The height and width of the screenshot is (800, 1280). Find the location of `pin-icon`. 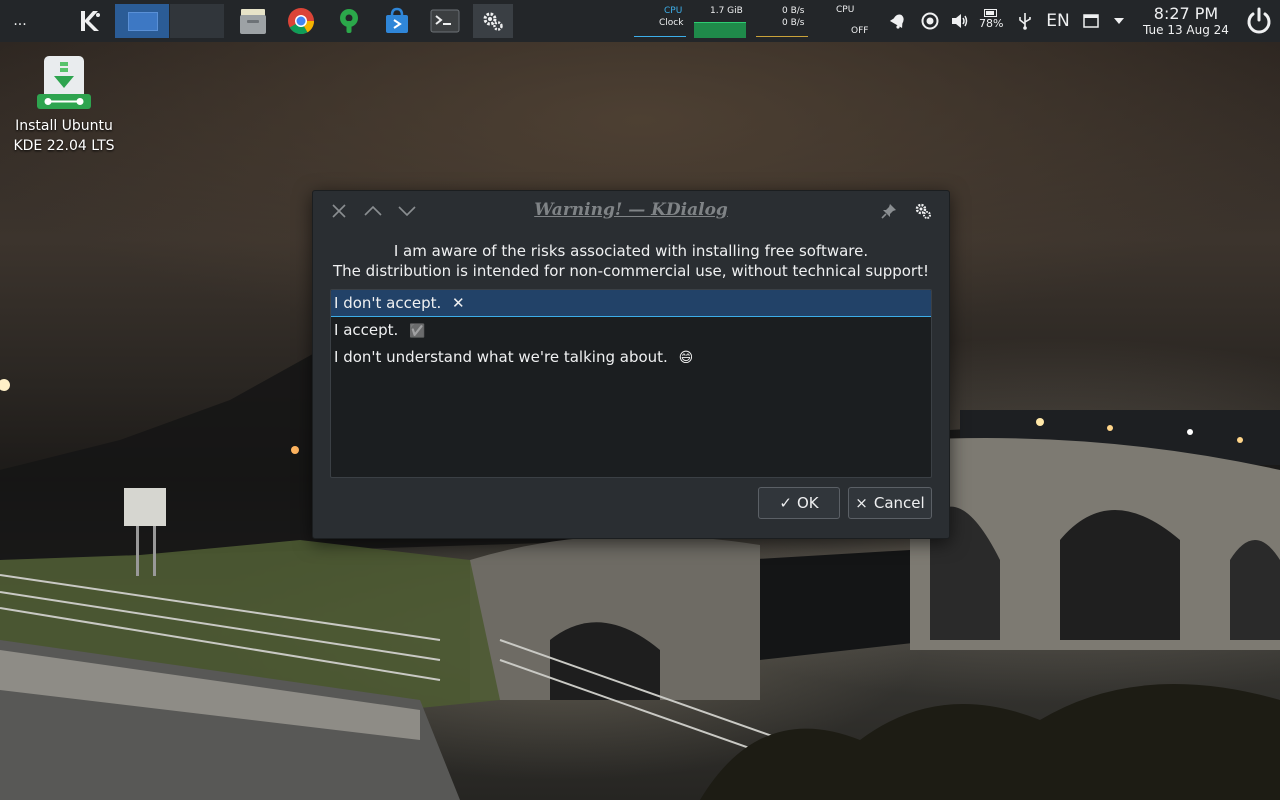

pin-icon is located at coordinates (888, 211).